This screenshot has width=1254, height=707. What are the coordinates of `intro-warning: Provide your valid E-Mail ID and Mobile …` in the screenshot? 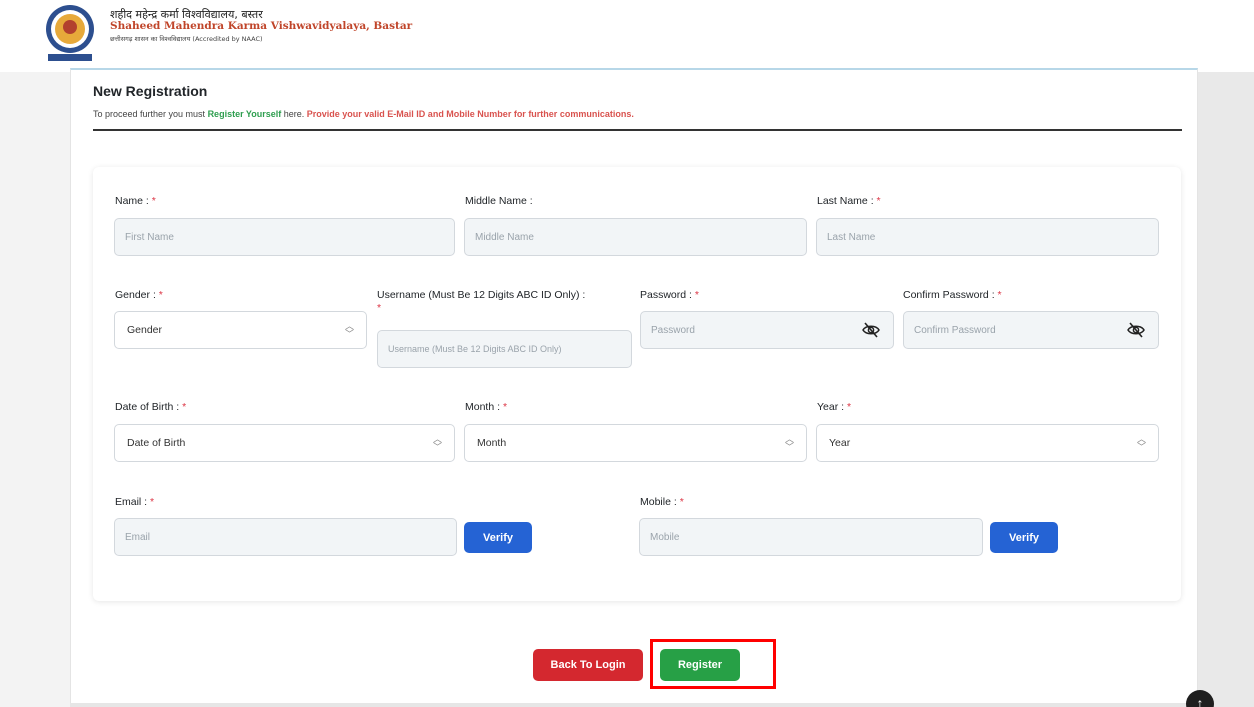 It's located at (470, 114).